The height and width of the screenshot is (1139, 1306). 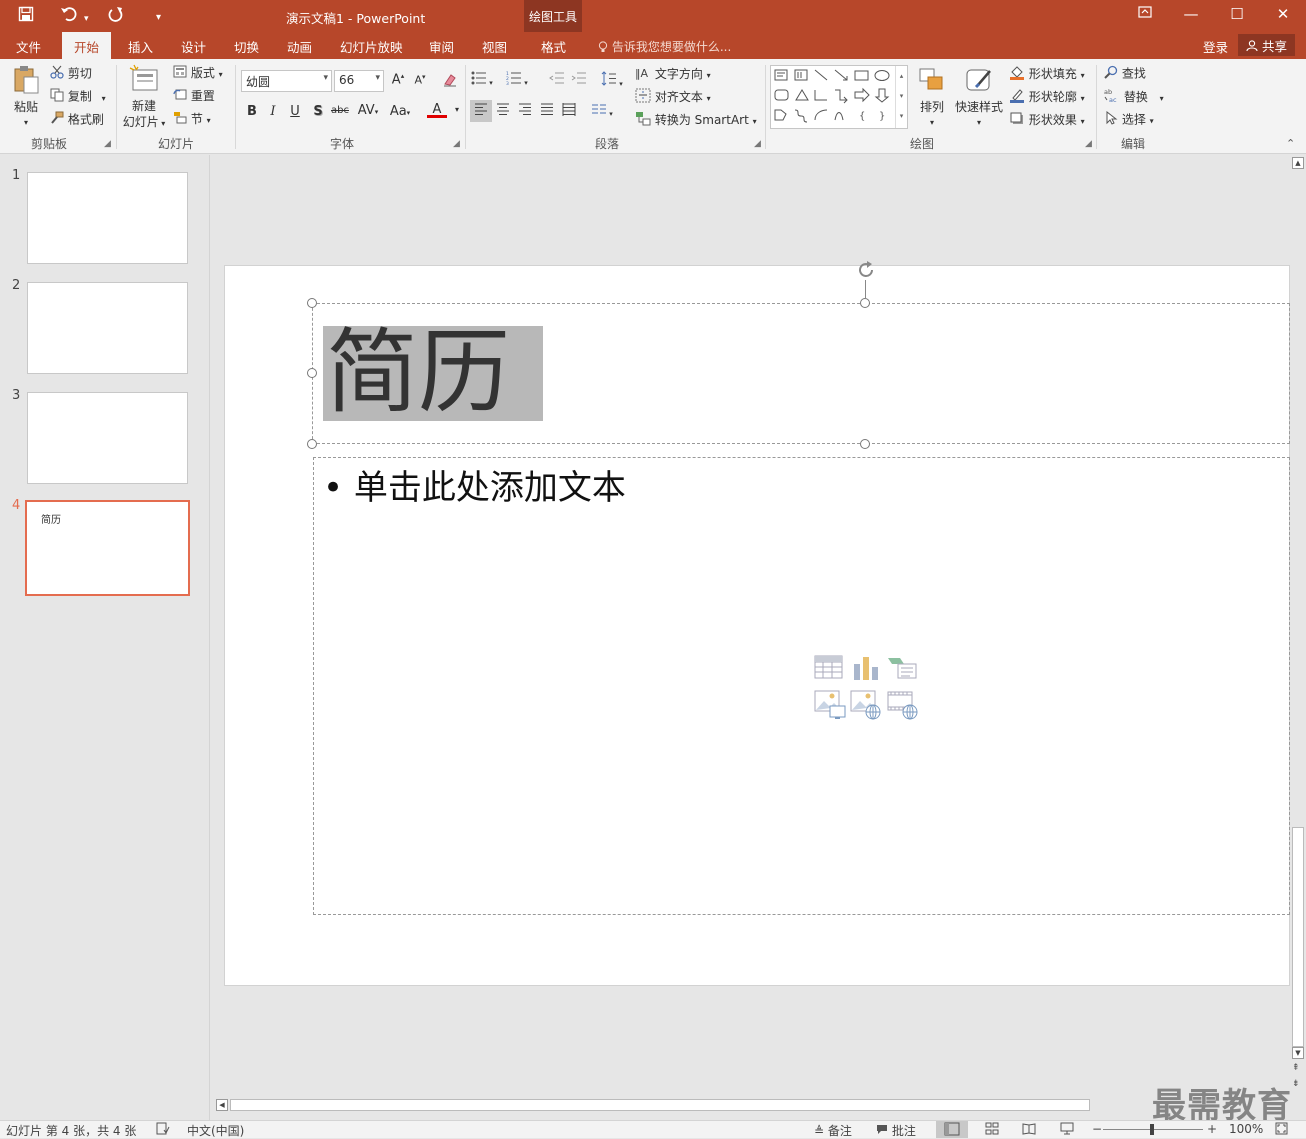 What do you see at coordinates (116, 16) in the screenshot?
I see `redo-icon` at bounding box center [116, 16].